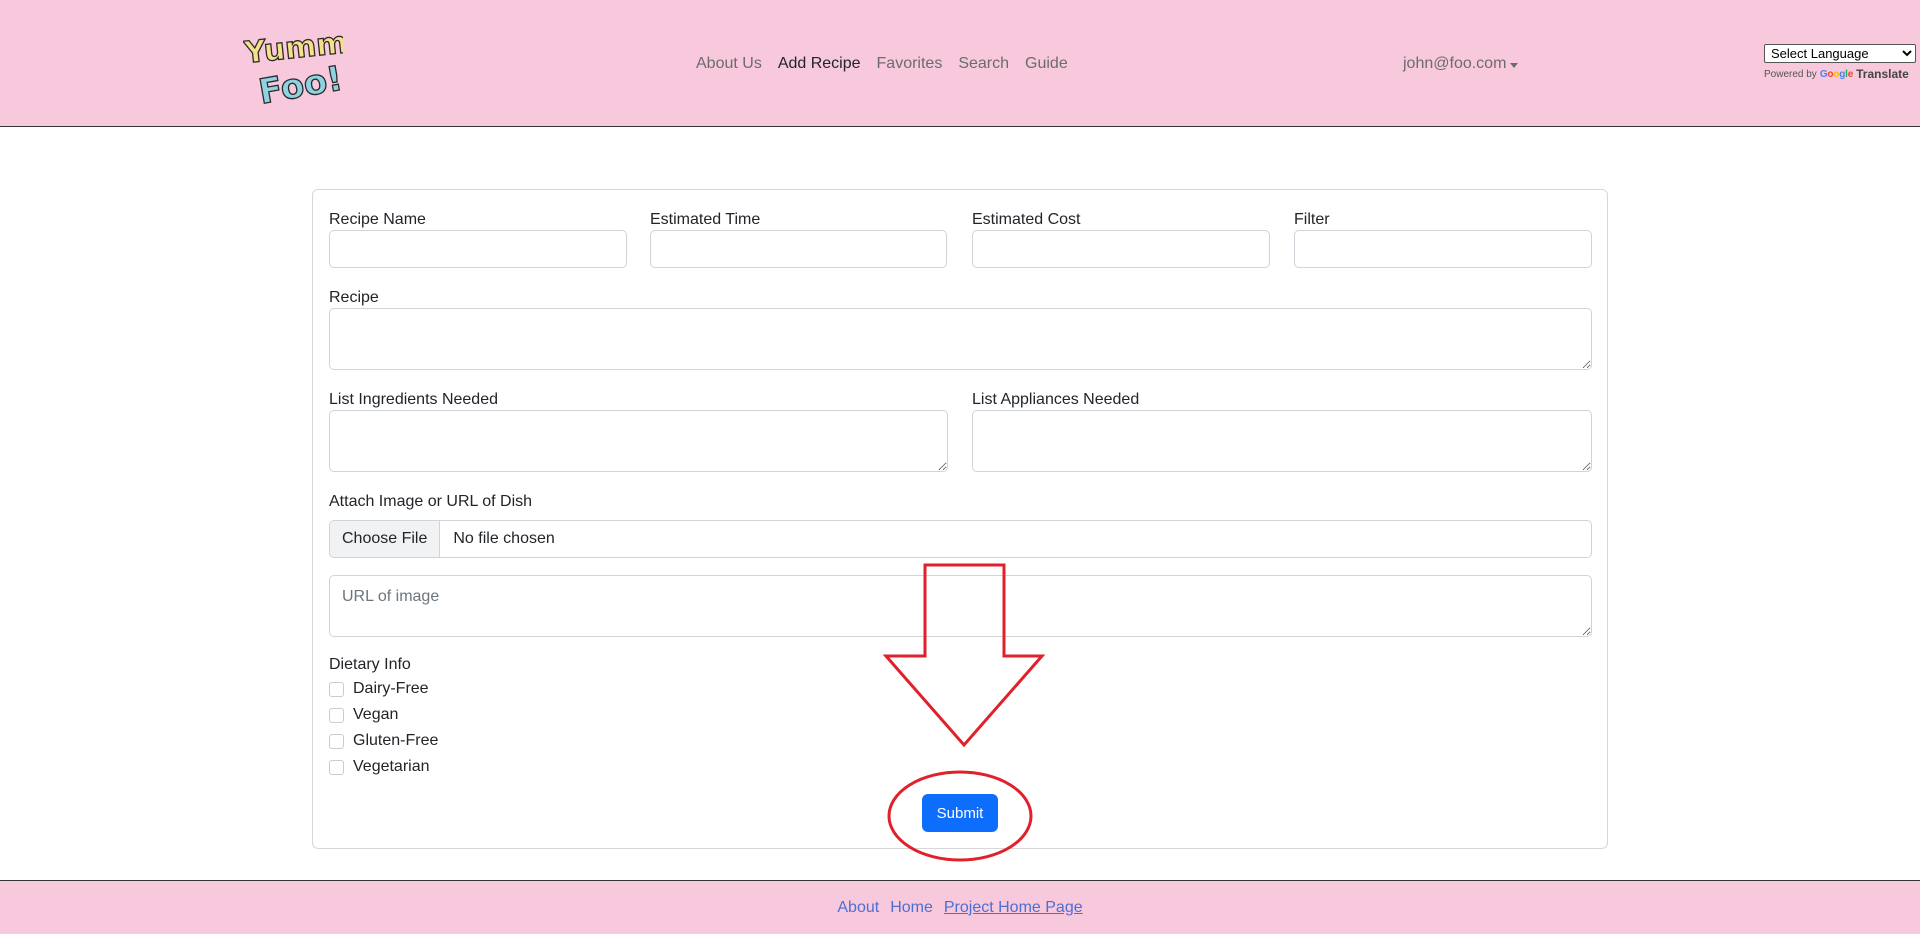 Image resolution: width=1920 pixels, height=934 pixels. What do you see at coordinates (413, 399) in the screenshot?
I see `ingredients-label: List Ingredients Needed` at bounding box center [413, 399].